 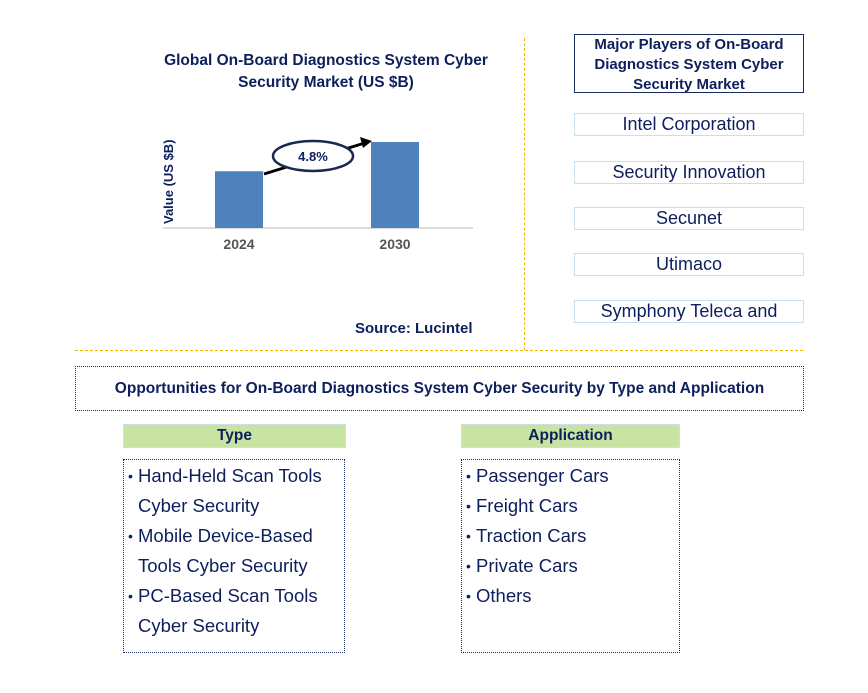 I want to click on bar-2024, so click(x=239, y=199).